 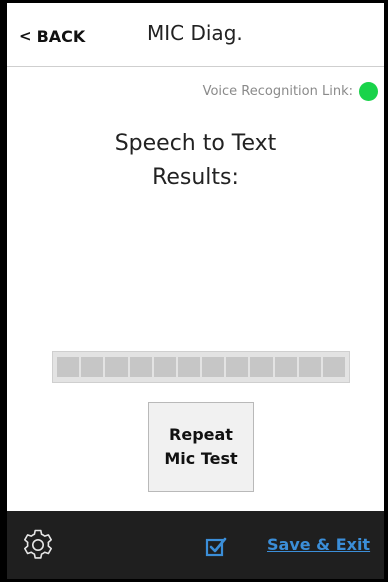 I want to click on chevron-left-icon: <, so click(x=25, y=35).